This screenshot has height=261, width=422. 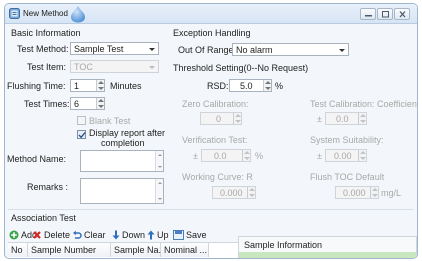 What do you see at coordinates (218, 86) in the screenshot?
I see `rsd-label: RSD:` at bounding box center [218, 86].